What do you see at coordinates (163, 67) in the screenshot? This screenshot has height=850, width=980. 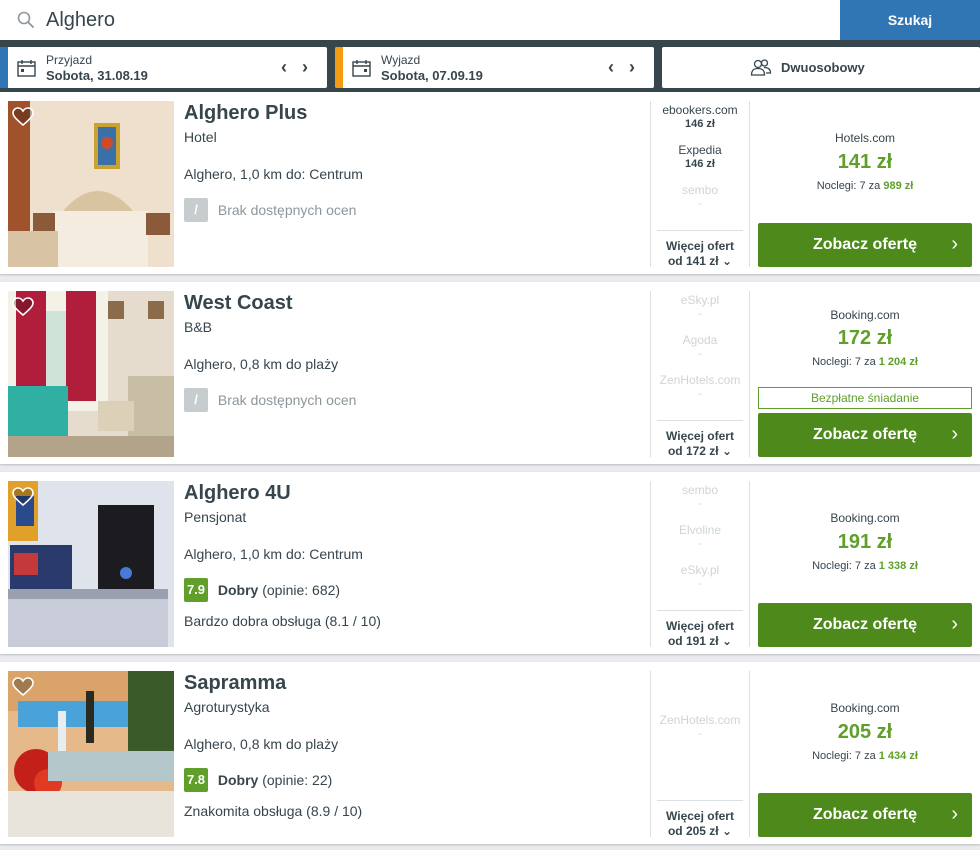 I see `checkin-date-picker: Przyjazd Sobota, 31.08.19 ‹ ›` at bounding box center [163, 67].